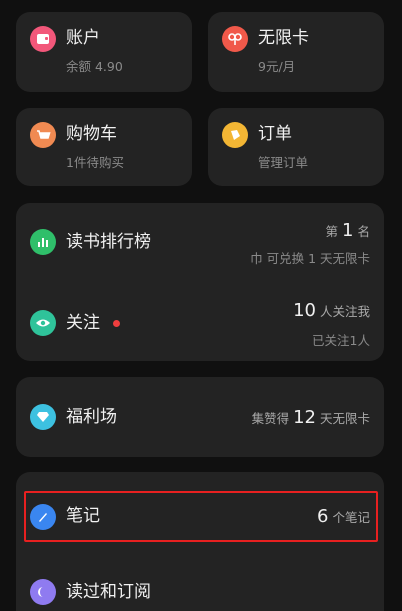 The height and width of the screenshot is (611, 402). I want to click on membership-price: 9元/月, so click(277, 66).